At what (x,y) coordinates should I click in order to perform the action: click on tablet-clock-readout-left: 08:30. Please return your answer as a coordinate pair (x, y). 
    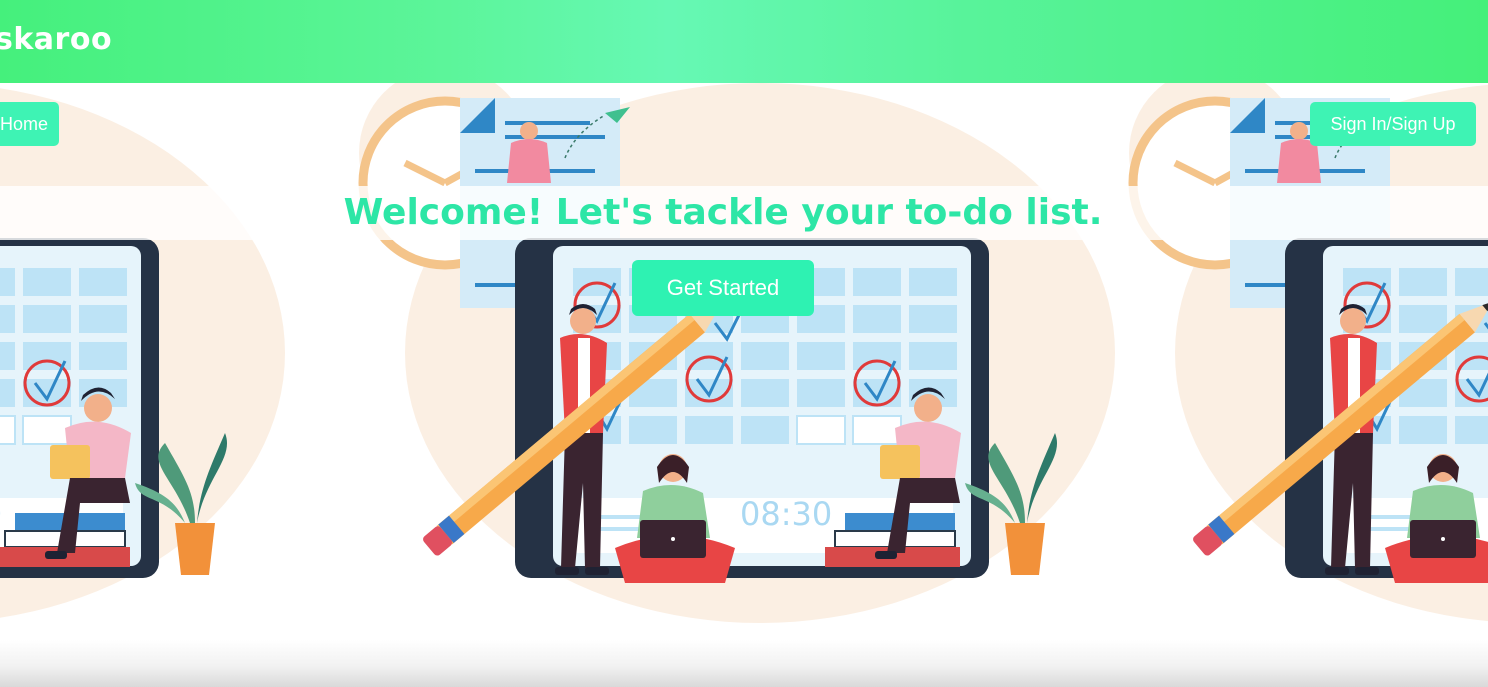
    Looking at the image, I should click on (1, 514).